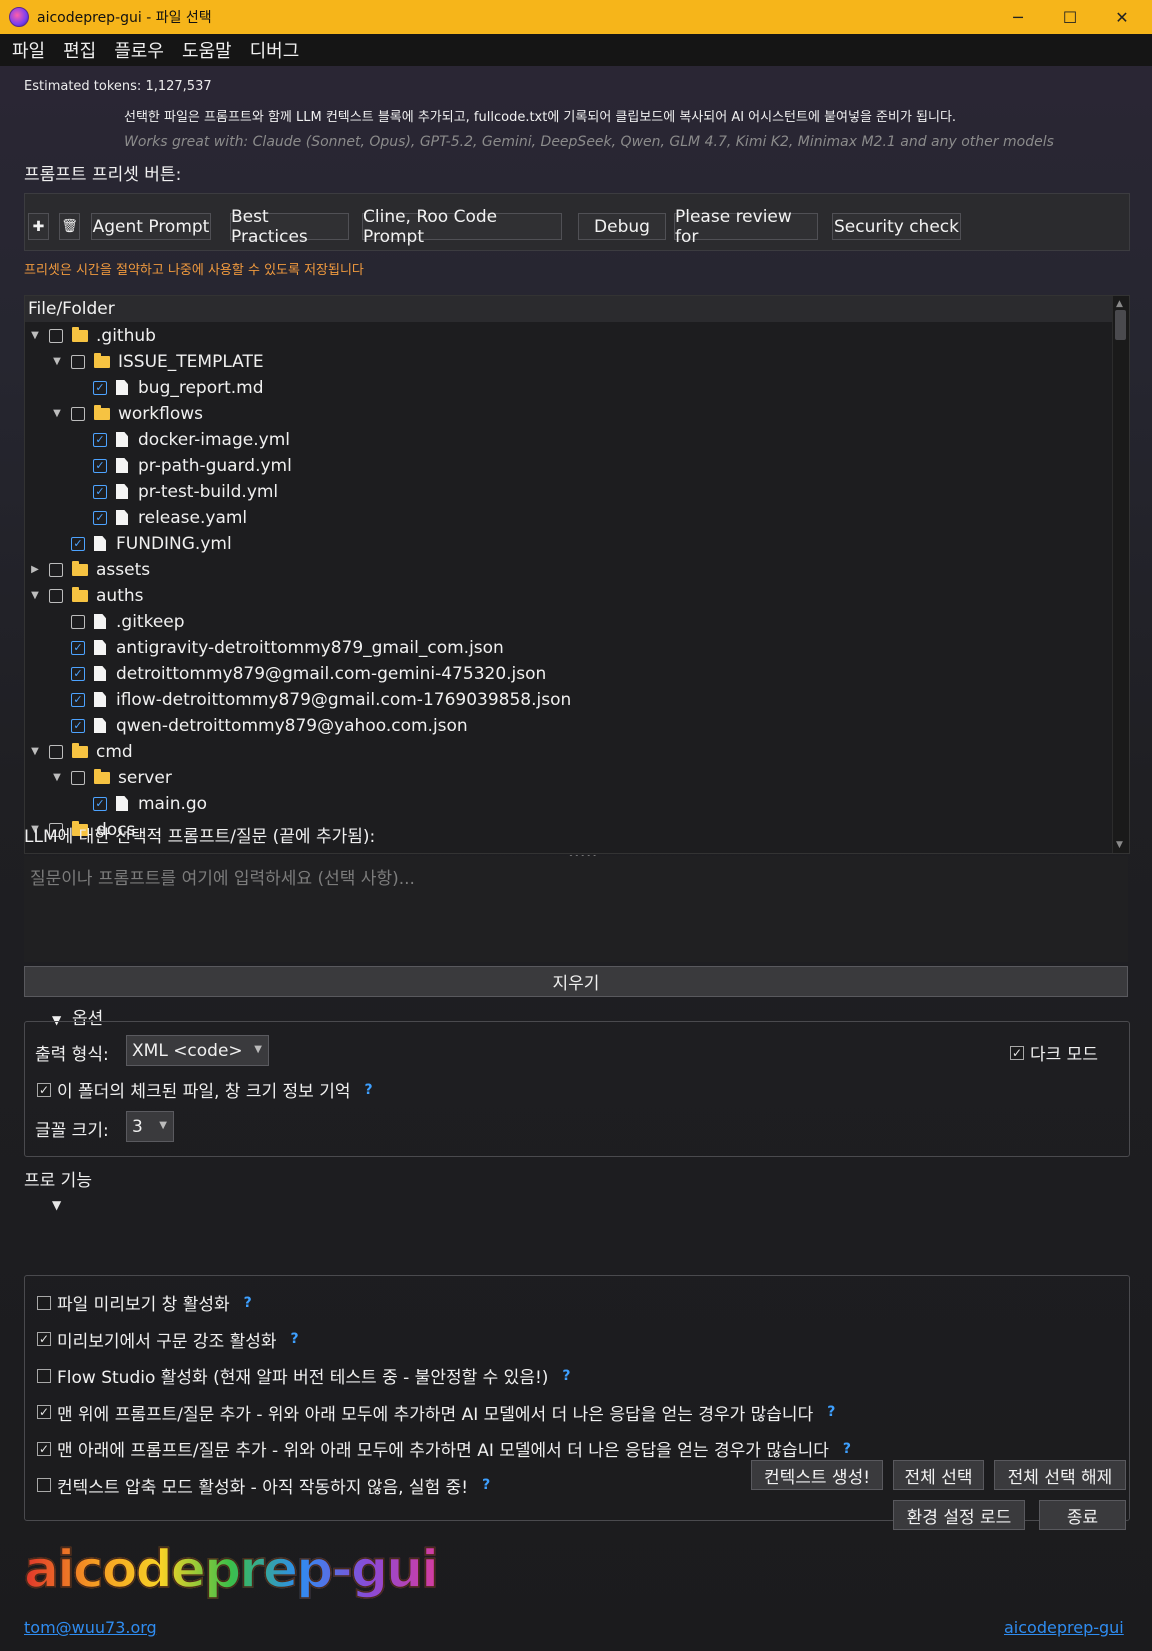  Describe the element at coordinates (275, 50) in the screenshot. I see `menu-debug: 디버그` at that location.